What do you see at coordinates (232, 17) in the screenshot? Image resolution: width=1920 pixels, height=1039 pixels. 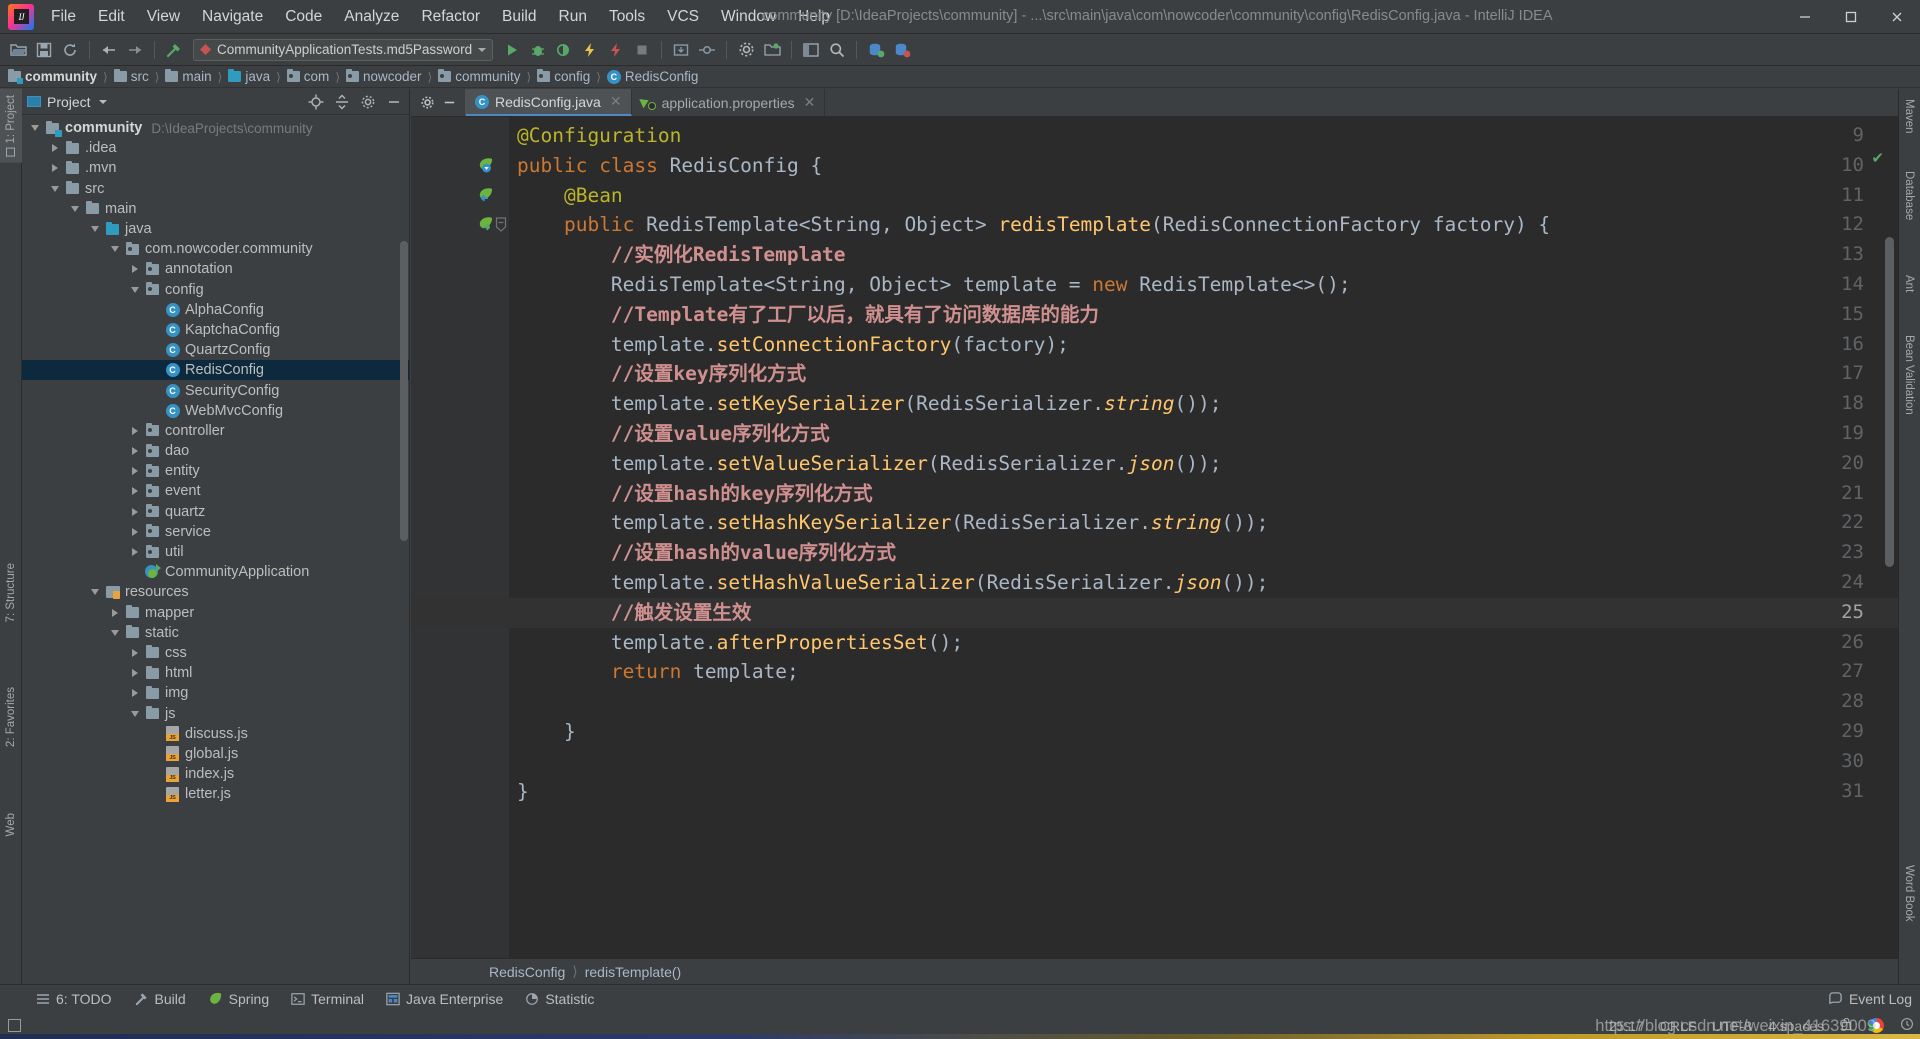 I see `menu-navigate: Navigate` at bounding box center [232, 17].